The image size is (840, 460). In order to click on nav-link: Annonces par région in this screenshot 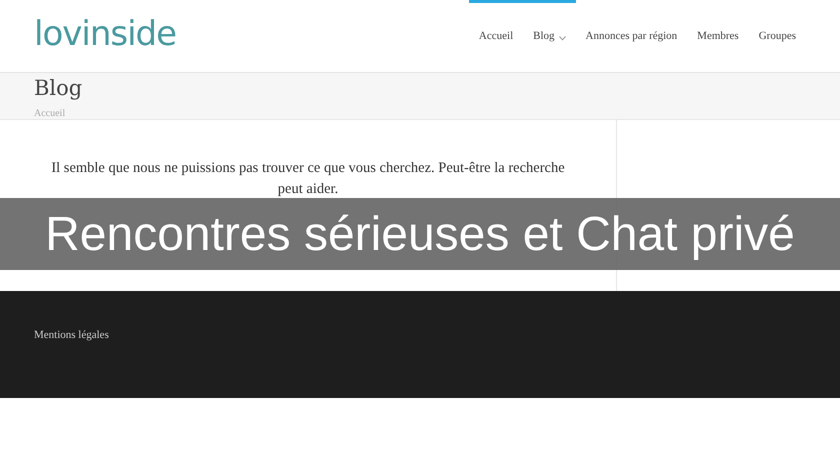, I will do `click(632, 36)`.